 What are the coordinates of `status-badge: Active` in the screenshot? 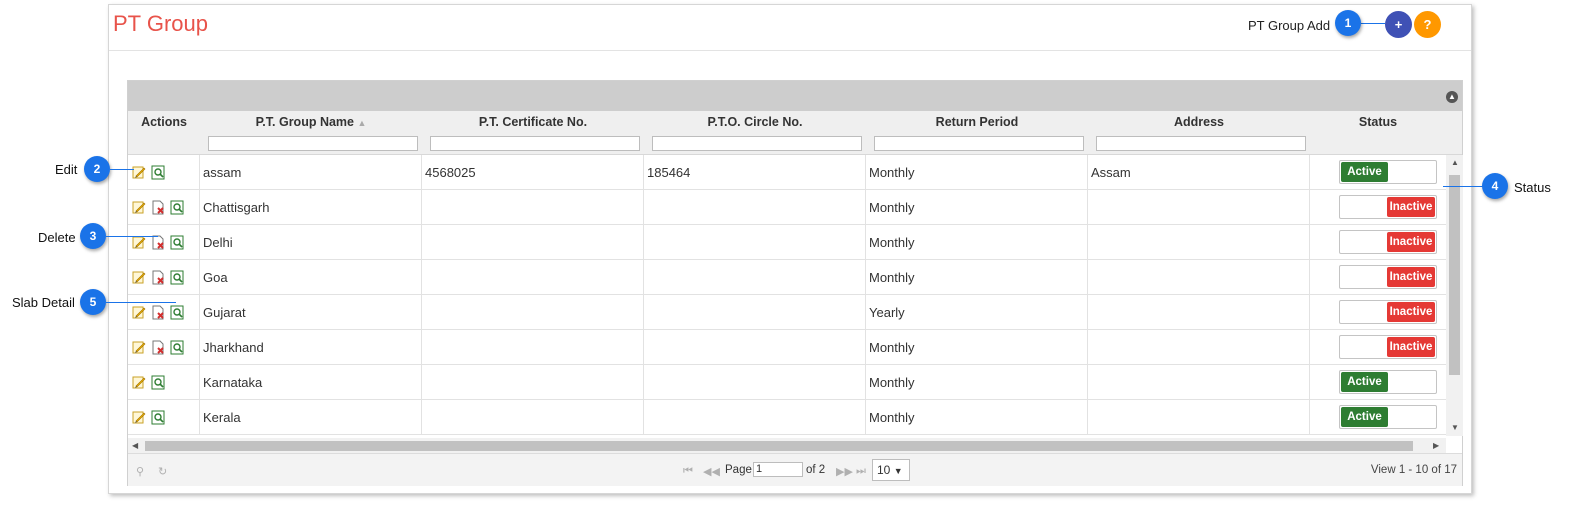 It's located at (1364, 172).